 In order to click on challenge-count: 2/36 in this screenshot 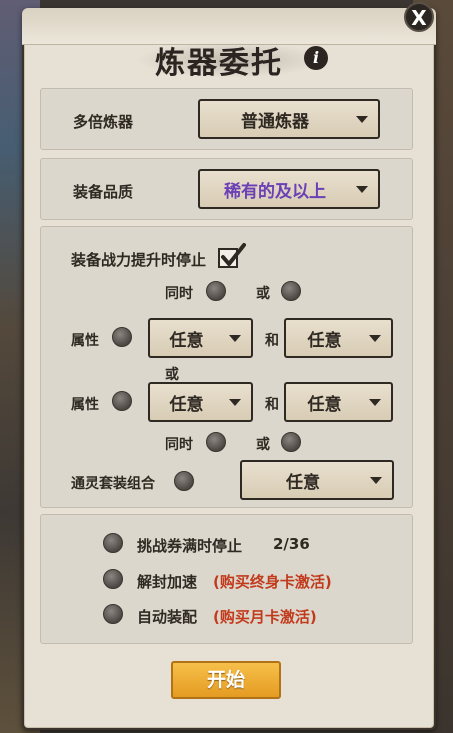, I will do `click(291, 544)`.